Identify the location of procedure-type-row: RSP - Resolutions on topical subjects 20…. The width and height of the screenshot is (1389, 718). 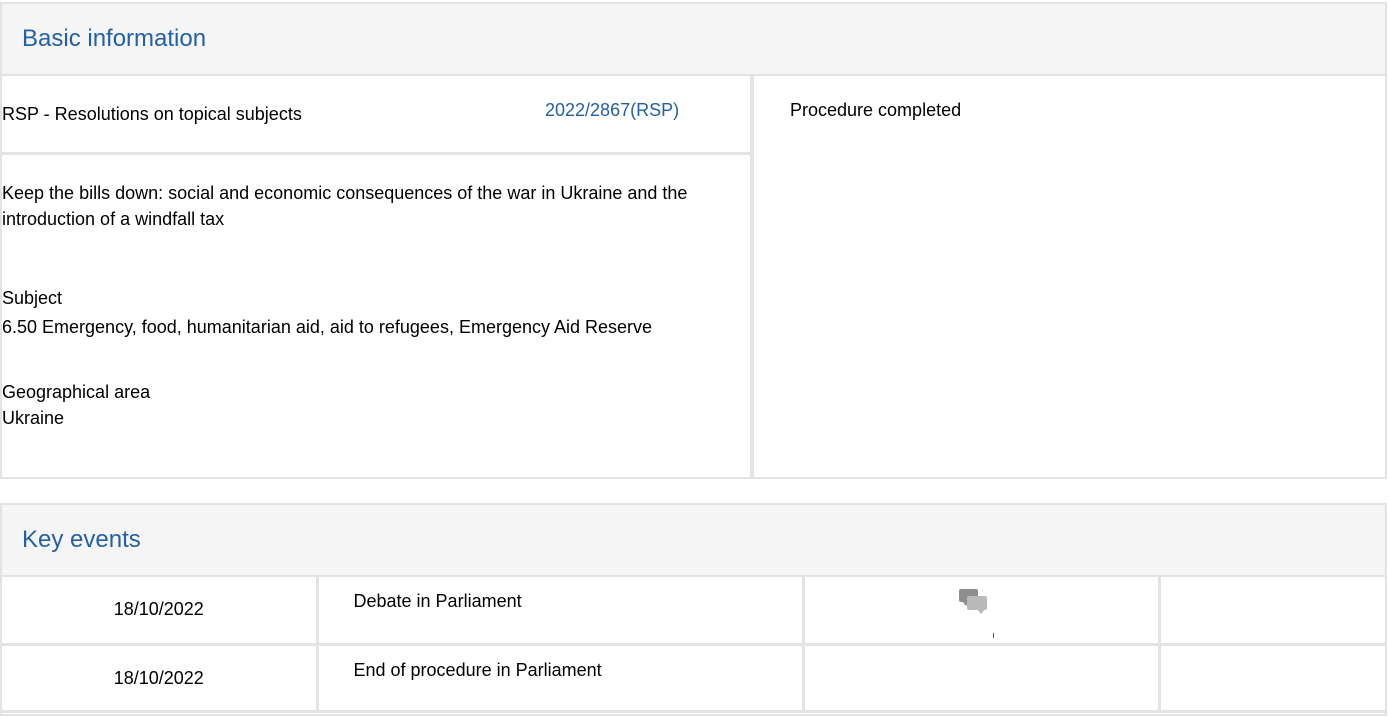
(376, 115).